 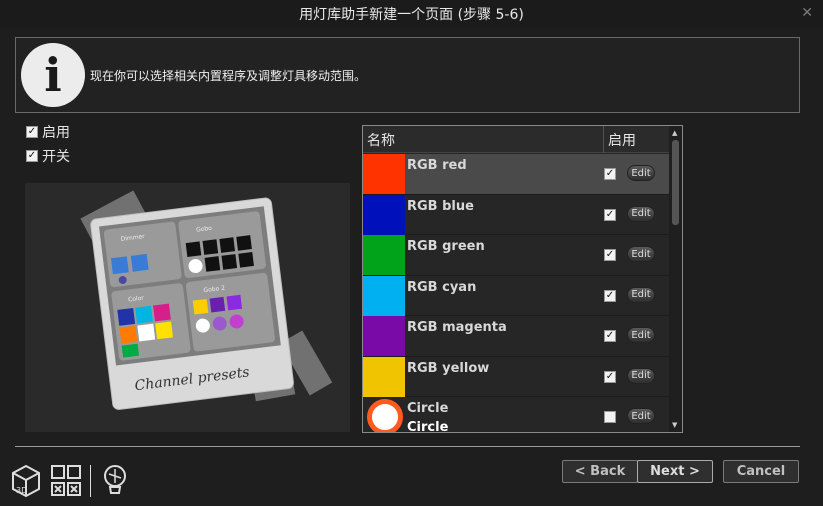 I want to click on enable-option: ✓ 启用, so click(x=48, y=132).